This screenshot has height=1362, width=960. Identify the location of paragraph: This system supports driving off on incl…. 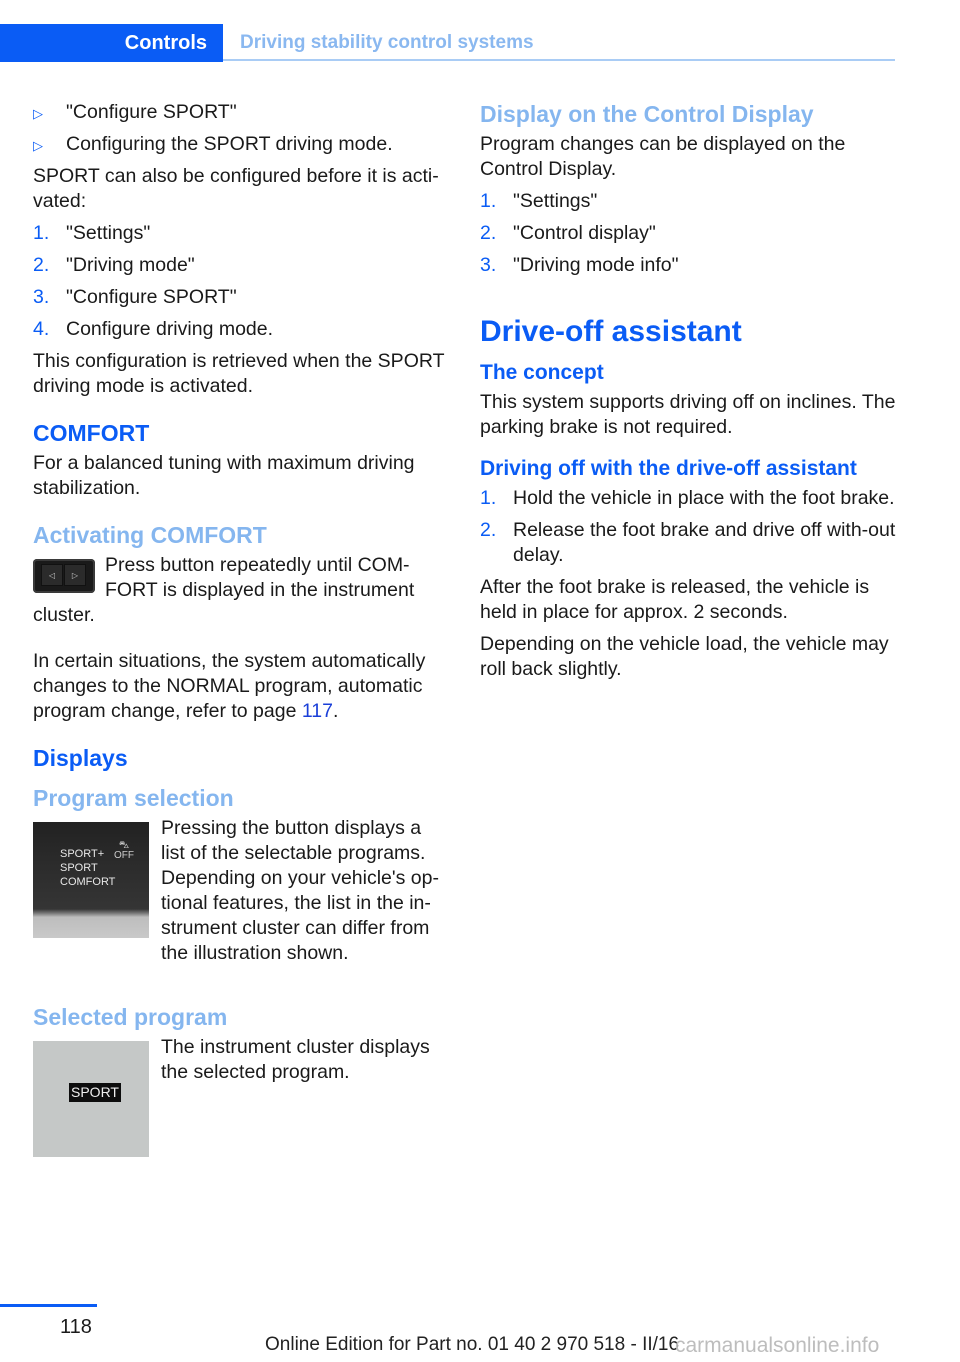
(688, 414).